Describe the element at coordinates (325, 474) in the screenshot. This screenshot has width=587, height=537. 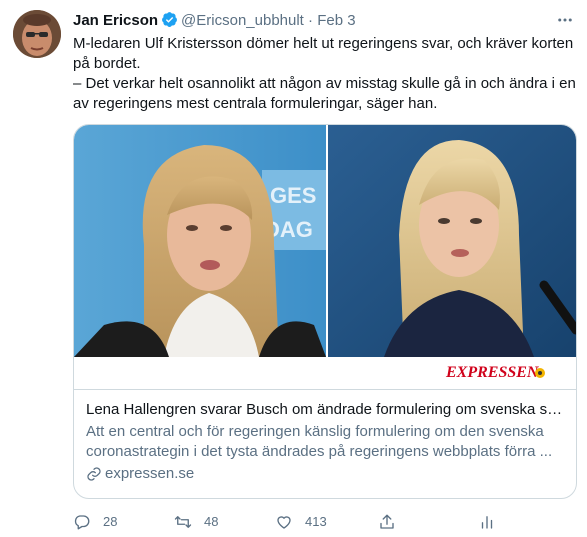
I see `card-domain: expressen.se` at that location.